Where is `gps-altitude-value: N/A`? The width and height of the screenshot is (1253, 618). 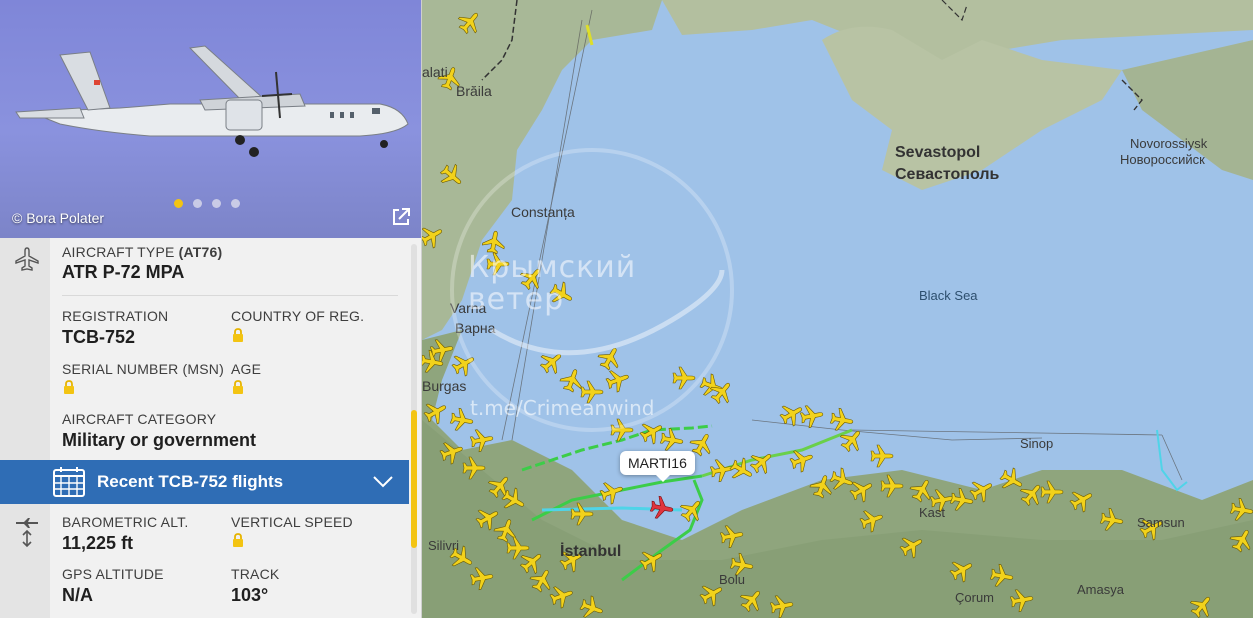
gps-altitude-value: N/A is located at coordinates (77, 595).